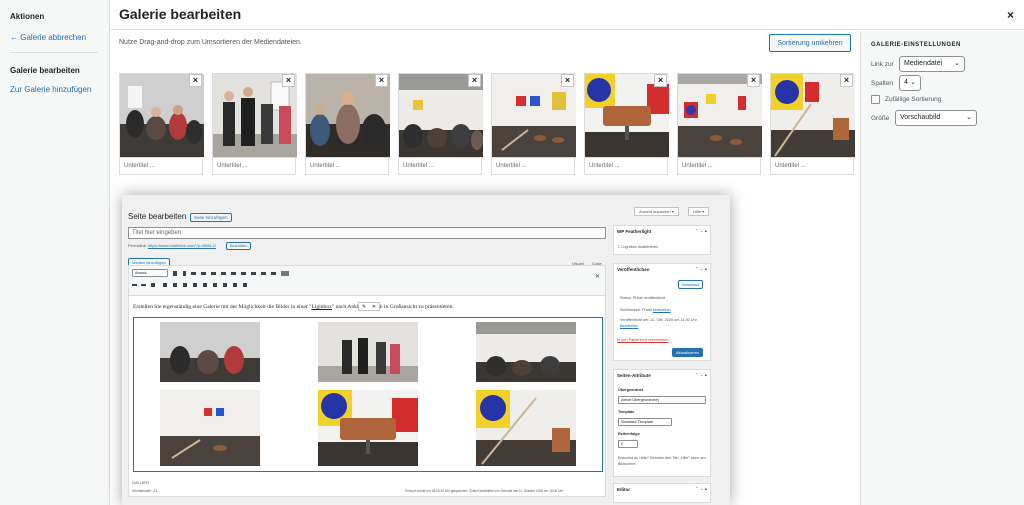 The image size is (1024, 505). I want to click on order-input: 0, so click(628, 444).